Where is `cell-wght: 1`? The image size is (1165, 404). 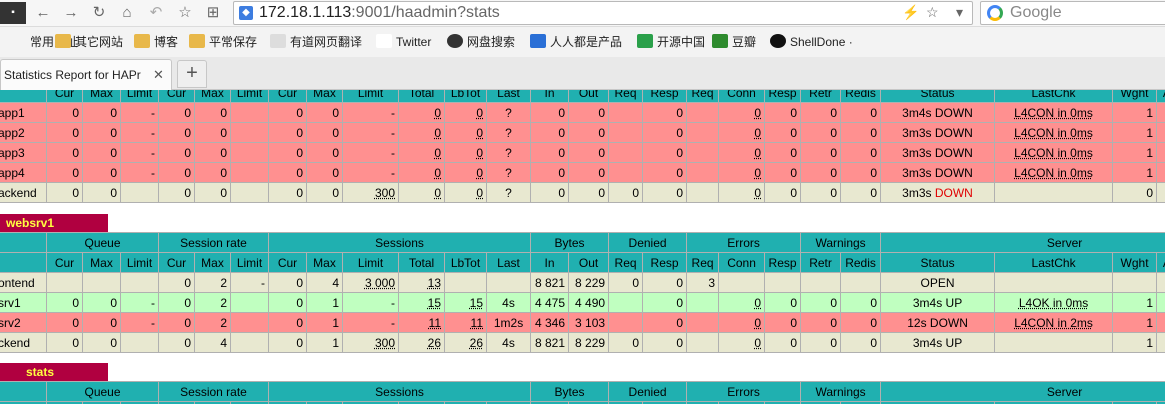 cell-wght: 1 is located at coordinates (1134, 112).